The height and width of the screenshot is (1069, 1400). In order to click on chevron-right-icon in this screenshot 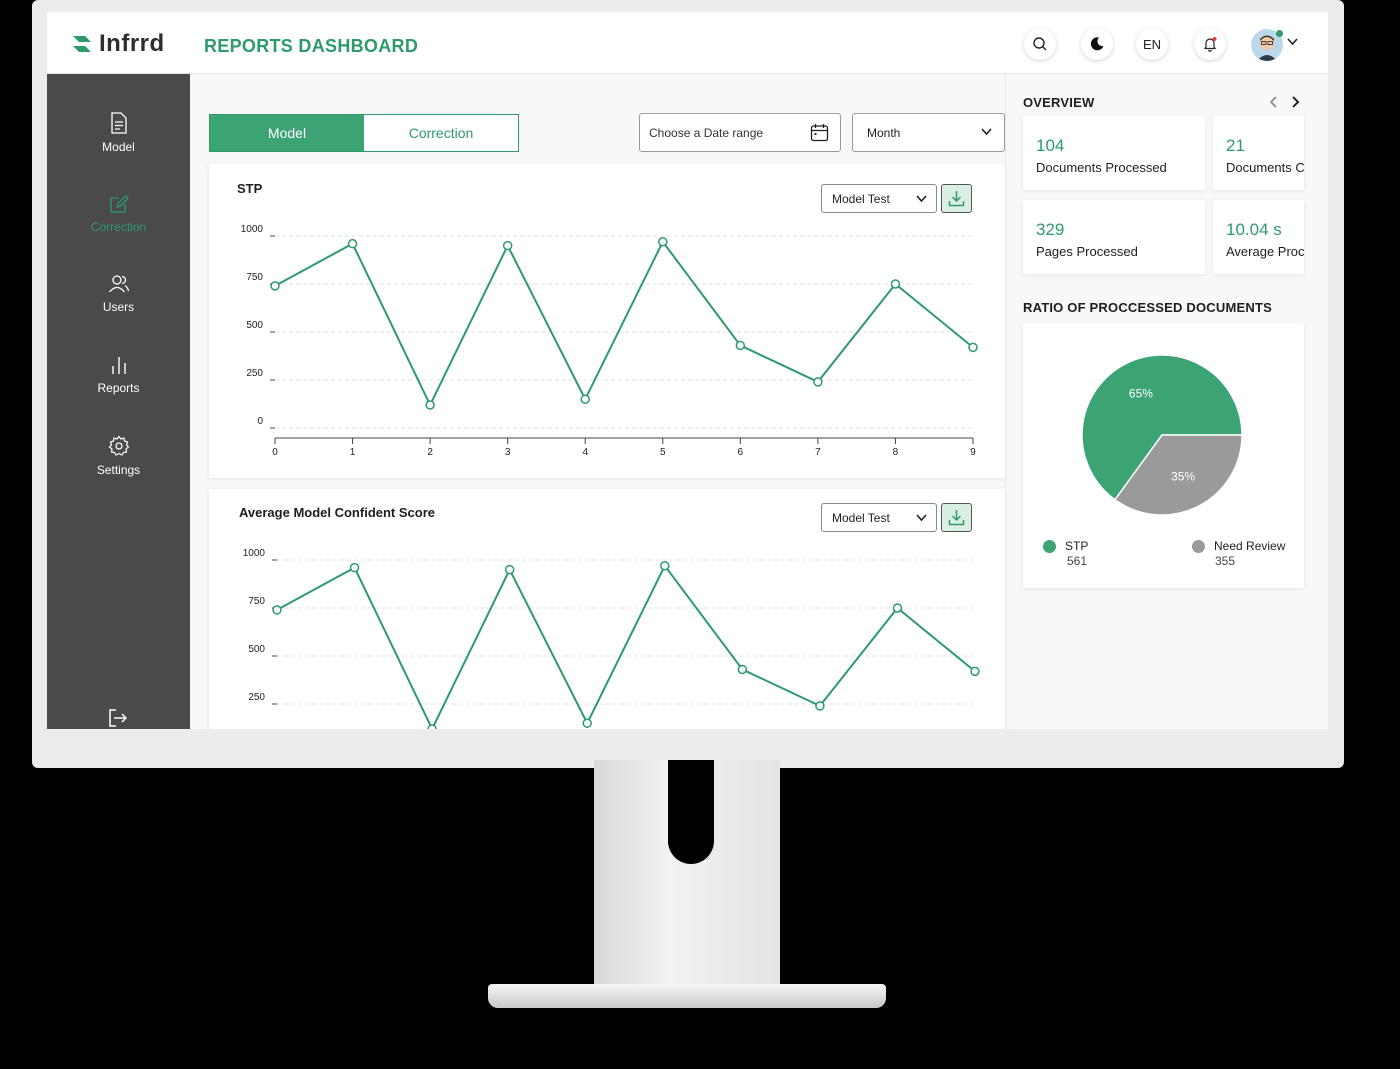, I will do `click(1295, 102)`.